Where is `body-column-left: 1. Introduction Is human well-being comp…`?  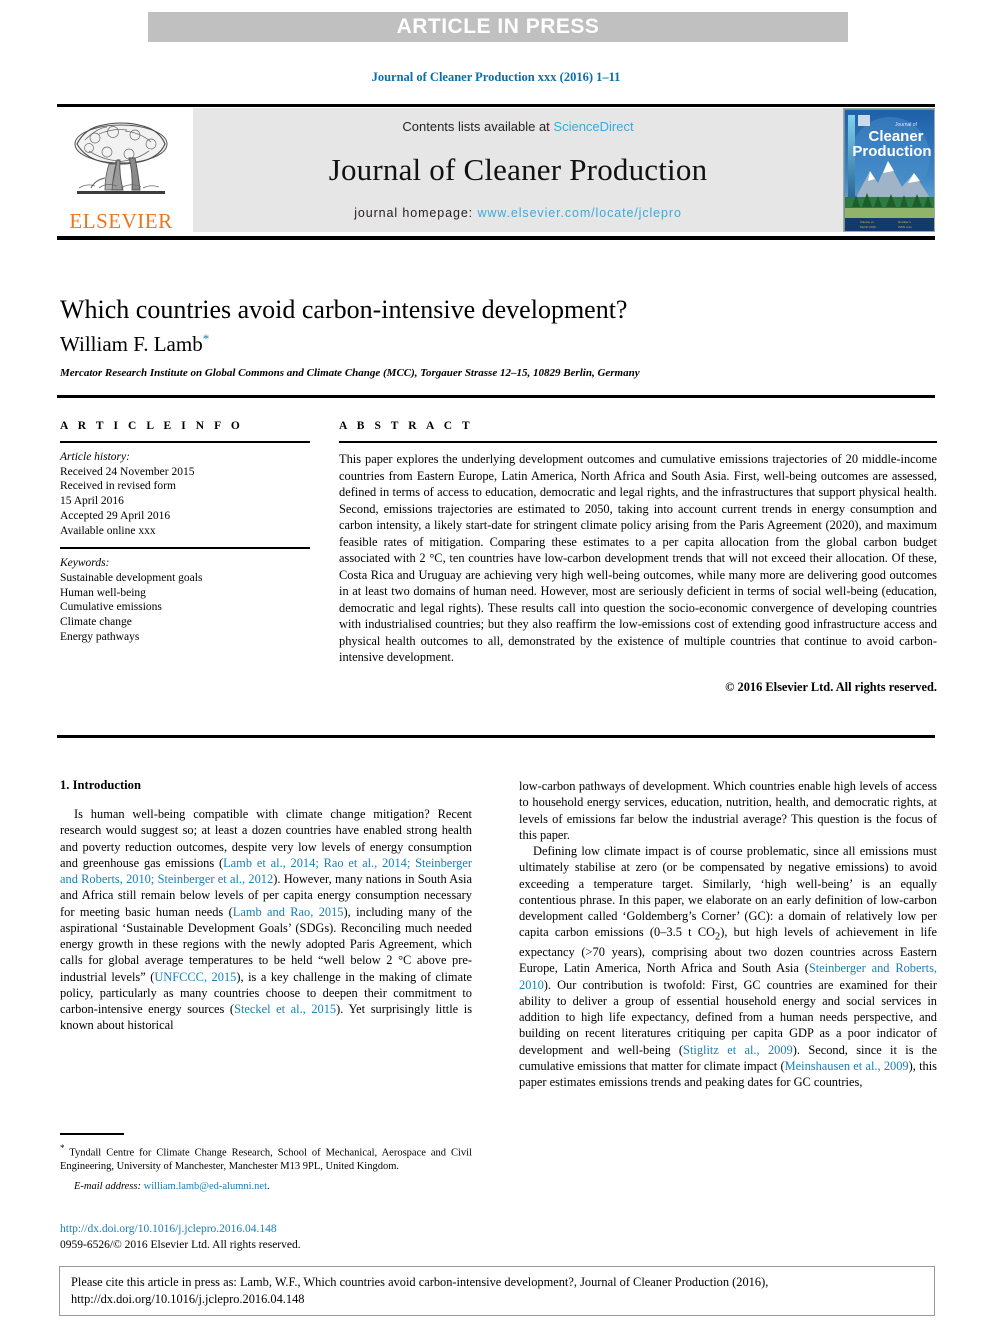 body-column-left: 1. Introduction Is human well-being comp… is located at coordinates (266, 906).